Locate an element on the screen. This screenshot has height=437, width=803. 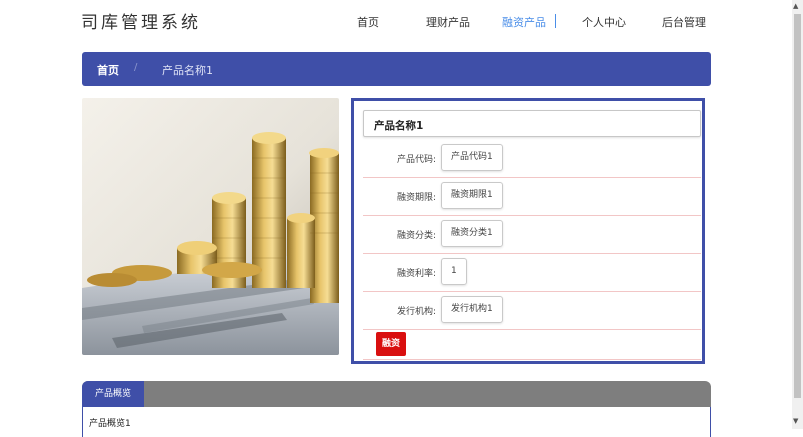
scroll-down-arrow-icon: ▼ is located at coordinates (795, 421).